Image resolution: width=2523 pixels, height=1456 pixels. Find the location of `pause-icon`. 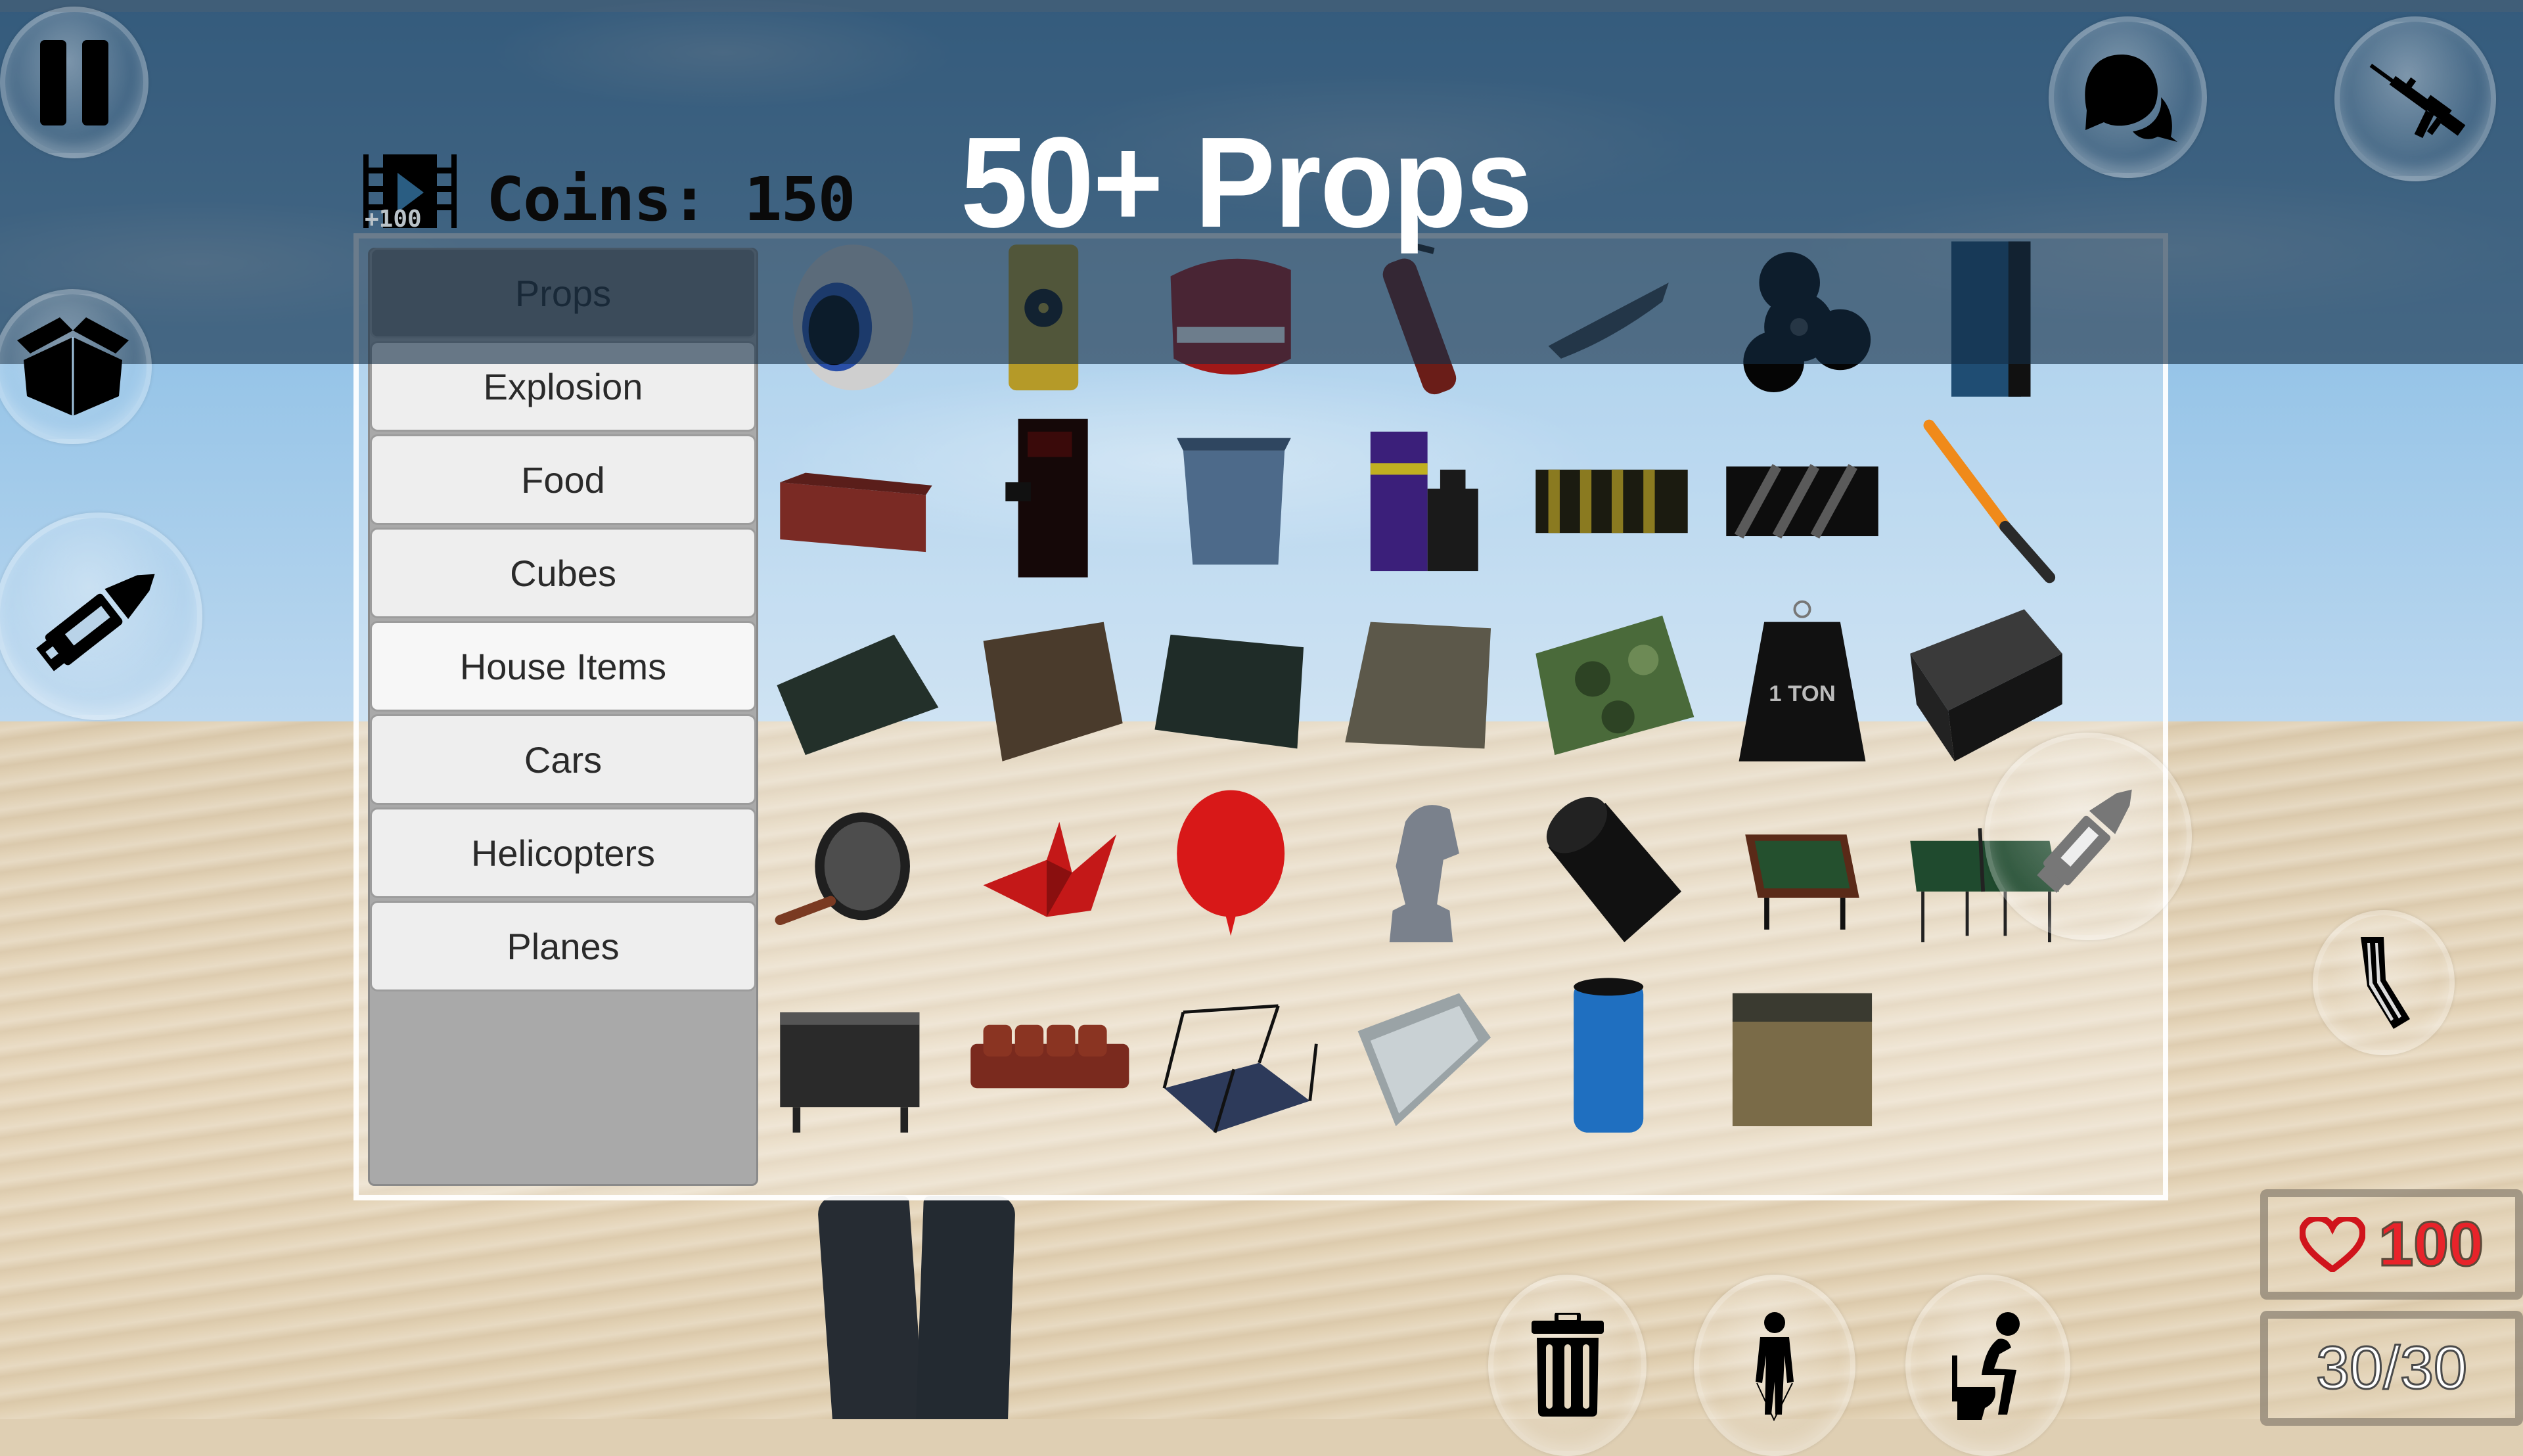

pause-icon is located at coordinates (74, 82).